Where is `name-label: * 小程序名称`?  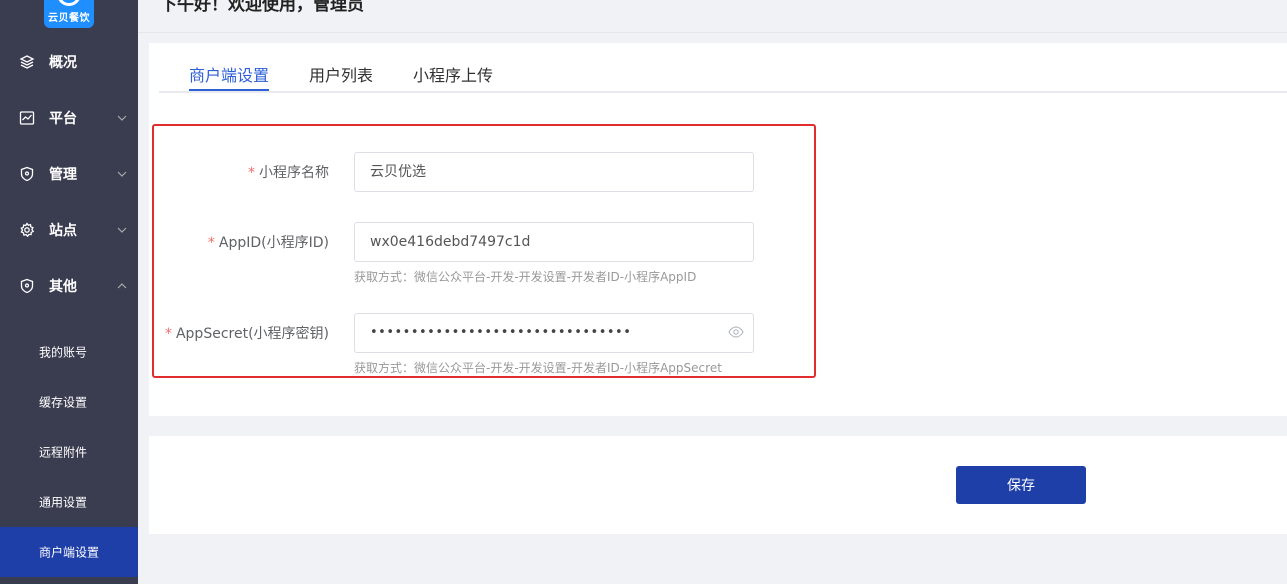
name-label: * 小程序名称 is located at coordinates (288, 172).